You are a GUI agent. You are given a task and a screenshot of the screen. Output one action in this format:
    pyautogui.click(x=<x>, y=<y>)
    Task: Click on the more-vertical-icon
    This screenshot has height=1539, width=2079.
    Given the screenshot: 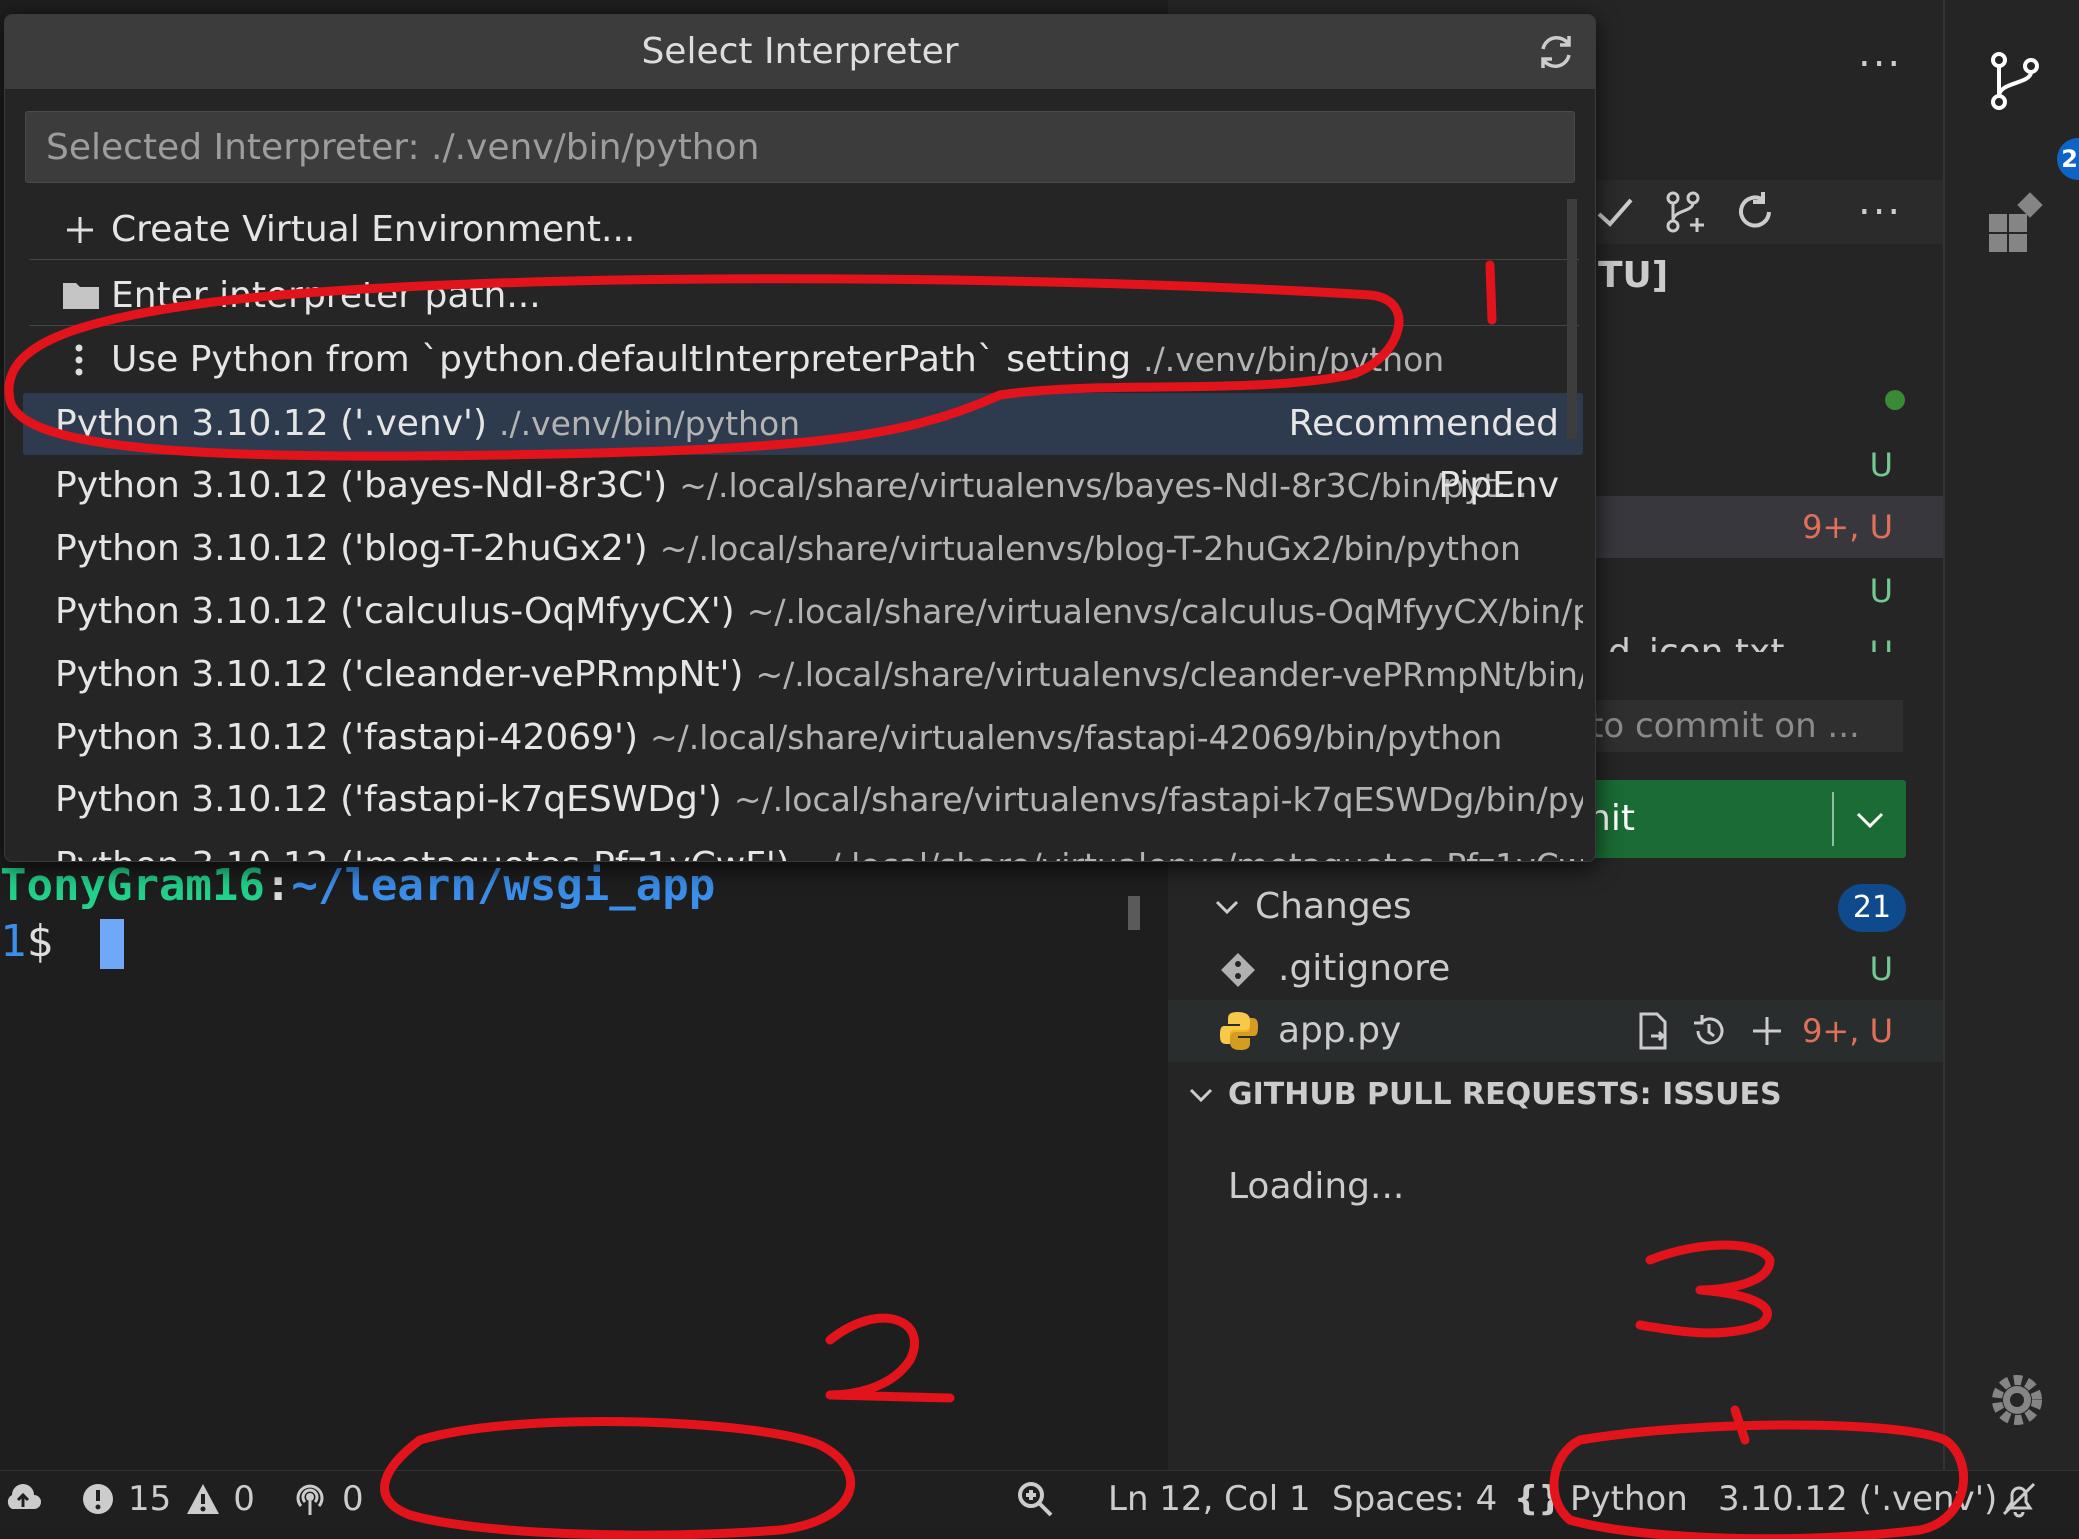 What is the action you would take?
    pyautogui.click(x=79, y=360)
    